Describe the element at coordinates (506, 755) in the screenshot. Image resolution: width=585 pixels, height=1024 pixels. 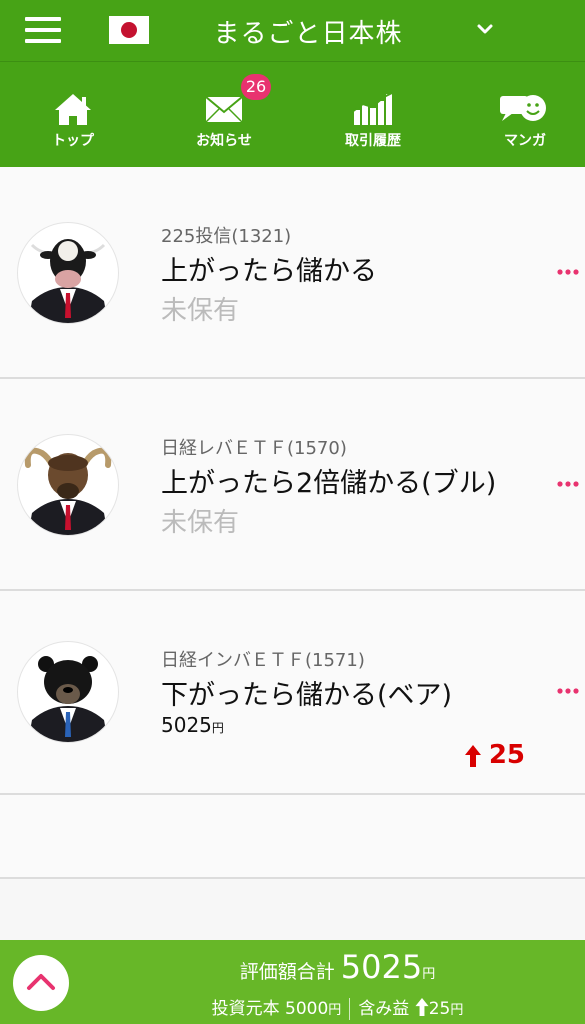
I see `change-value: 25` at that location.